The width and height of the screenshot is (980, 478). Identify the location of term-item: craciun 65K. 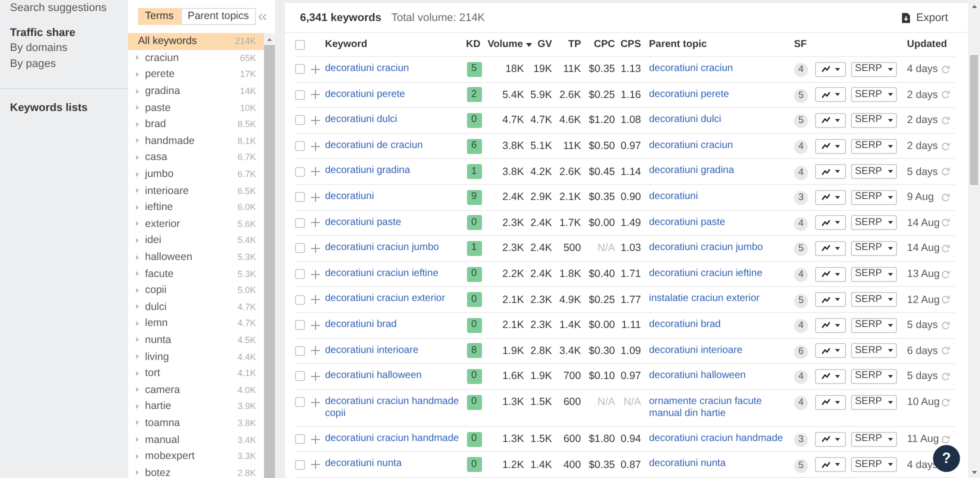
(196, 58).